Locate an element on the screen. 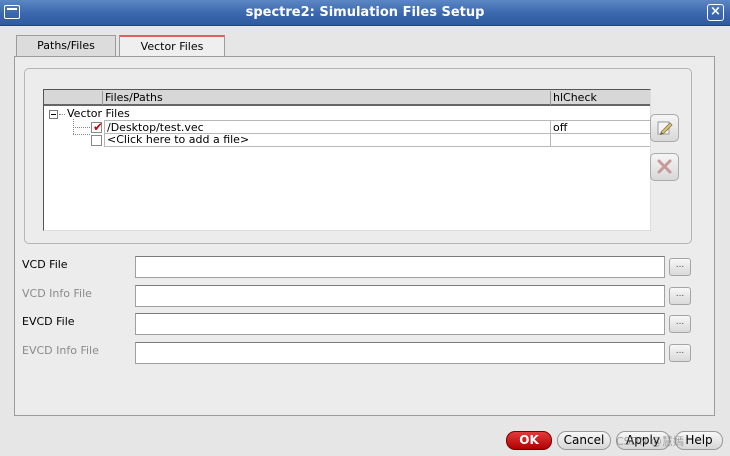 This screenshot has height=456, width=730. evcd-file-label: EVCD File is located at coordinates (48, 321).